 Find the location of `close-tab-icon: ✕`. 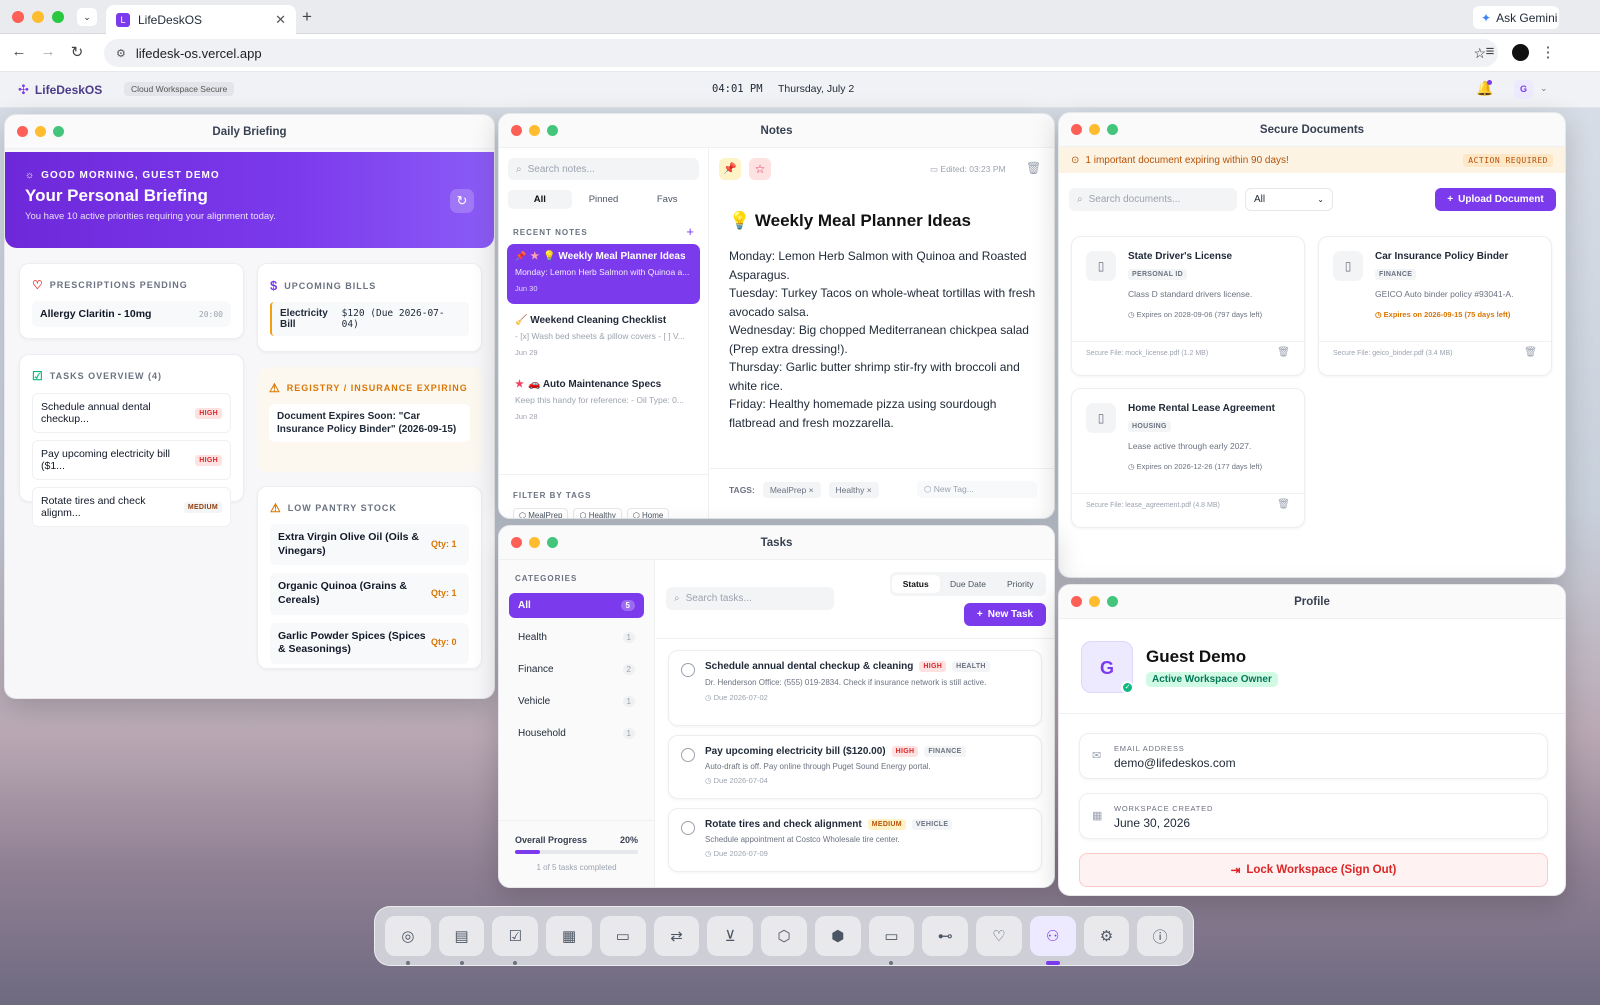

close-tab-icon: ✕ is located at coordinates (280, 20).